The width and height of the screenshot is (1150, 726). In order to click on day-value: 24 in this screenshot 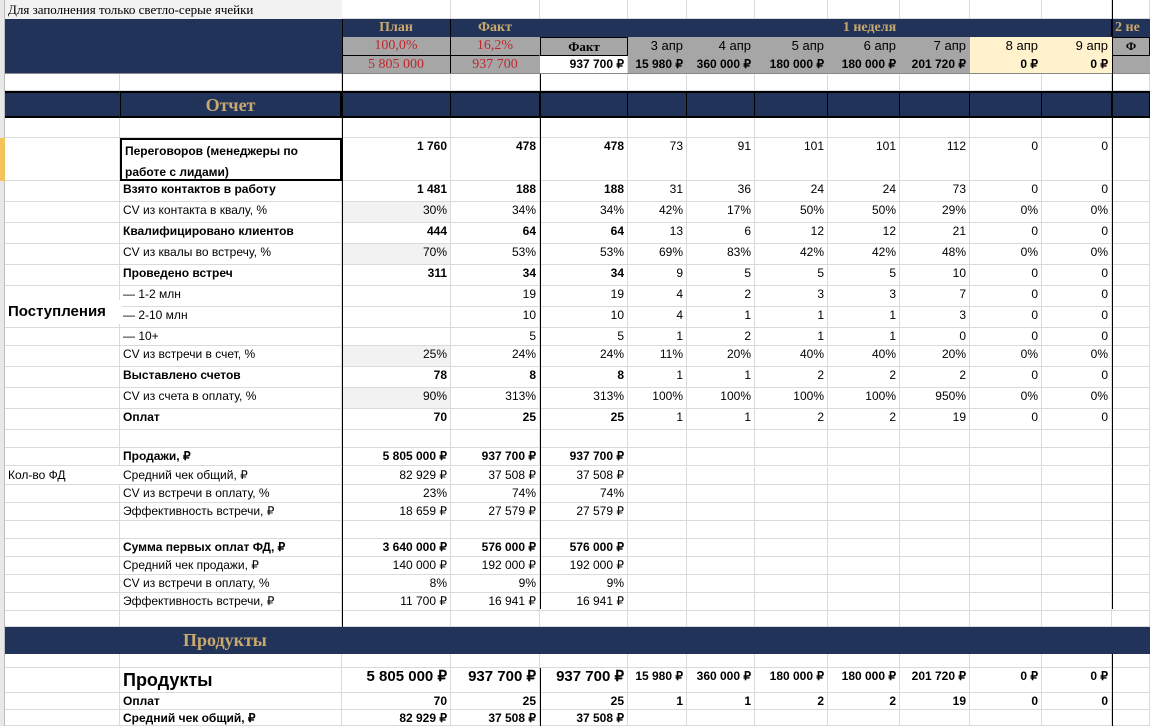, I will do `click(791, 191)`.